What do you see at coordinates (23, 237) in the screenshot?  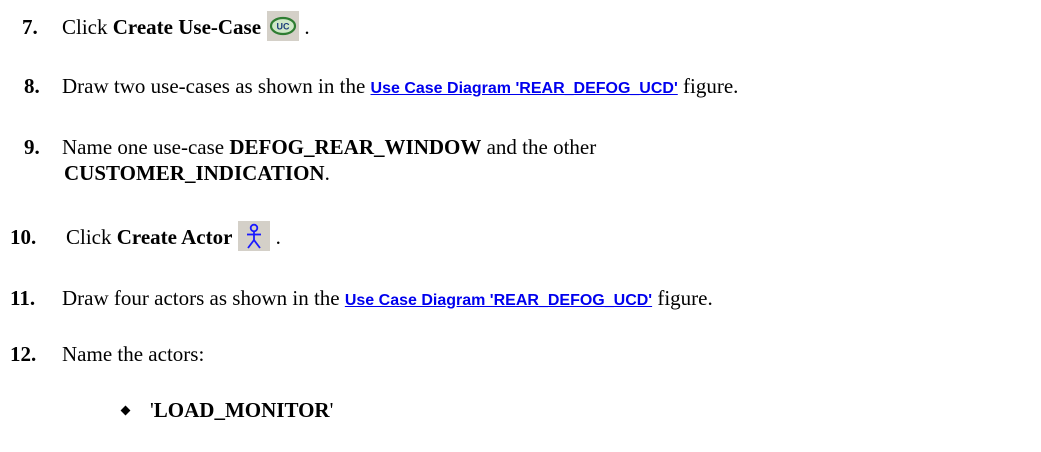 I see `step-number: 10.` at bounding box center [23, 237].